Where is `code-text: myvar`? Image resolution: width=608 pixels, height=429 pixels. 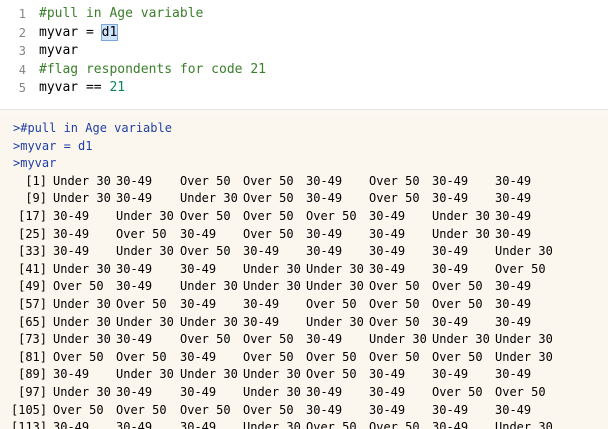 code-text: myvar is located at coordinates (58, 51).